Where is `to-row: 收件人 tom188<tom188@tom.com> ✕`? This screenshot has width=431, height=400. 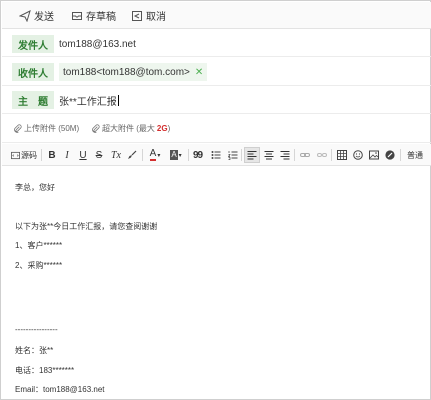 to-row: 收件人 tom188<tom188@tom.com> ✕ is located at coordinates (216, 72).